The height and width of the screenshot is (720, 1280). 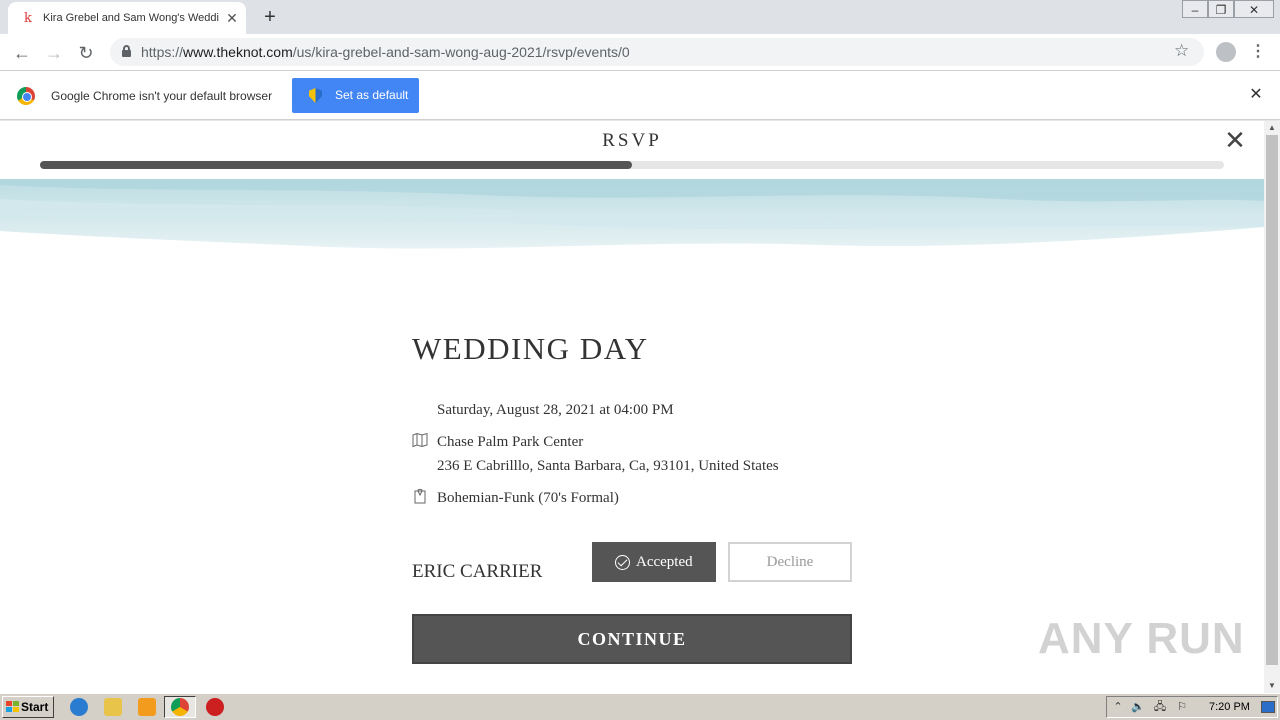 I want to click on rsvp-title: RSVP, so click(x=632, y=140).